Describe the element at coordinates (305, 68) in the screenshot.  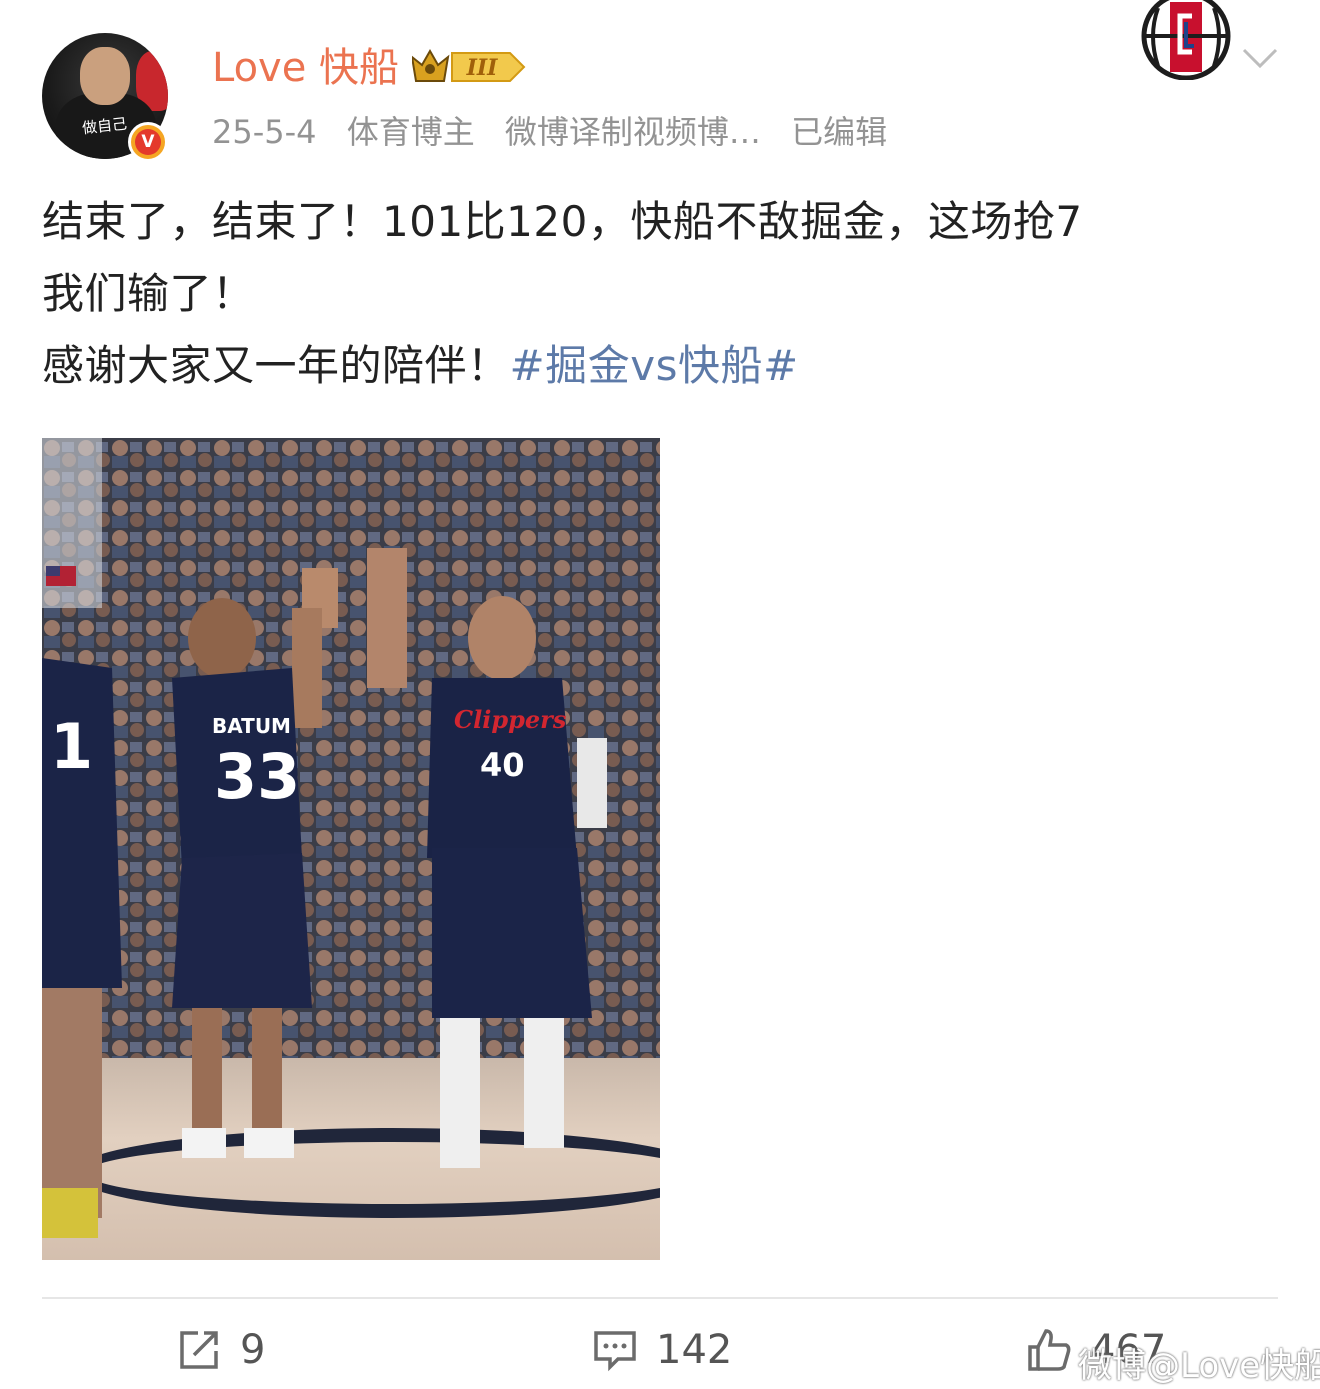
I see `username: Love 快船` at that location.